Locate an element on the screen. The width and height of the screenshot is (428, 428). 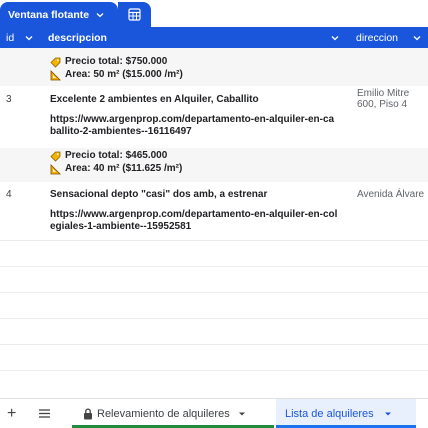
menu-icon is located at coordinates (44, 413).